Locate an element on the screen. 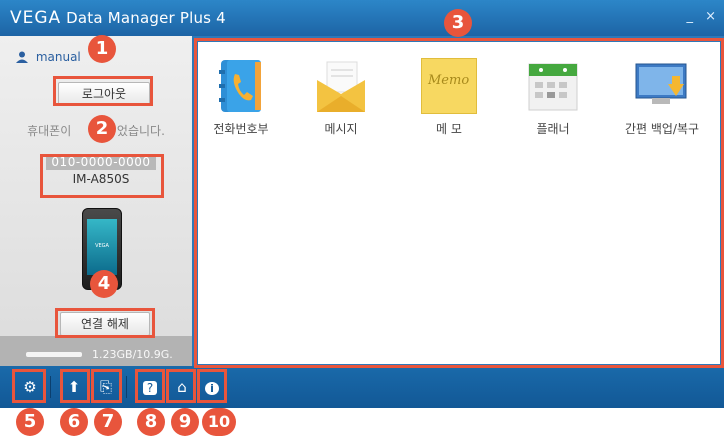 This screenshot has width=724, height=446. storage-text: 1.23GB/10.9G. is located at coordinates (132, 354).